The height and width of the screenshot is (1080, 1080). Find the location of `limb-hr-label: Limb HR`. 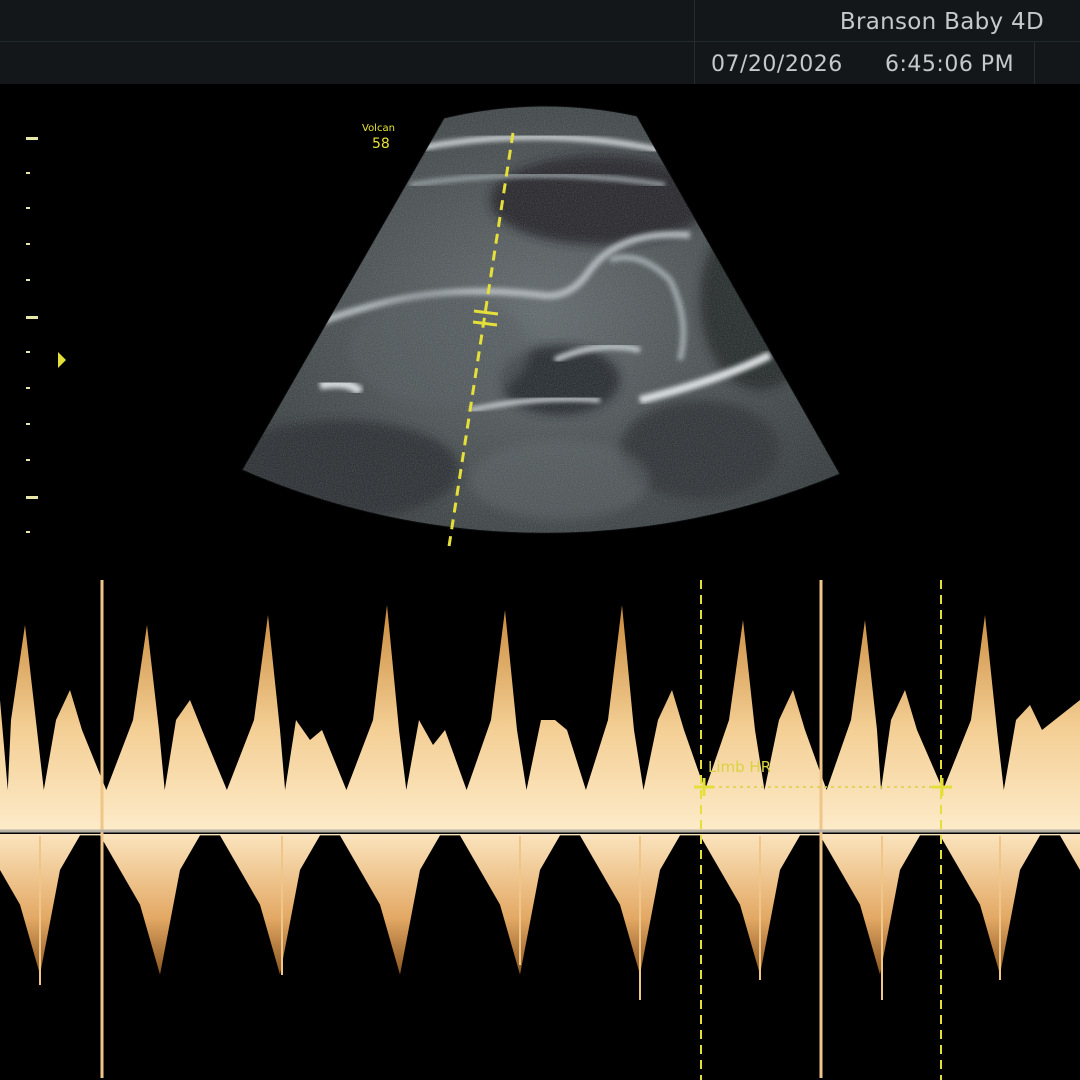

limb-hr-label: Limb HR is located at coordinates (739, 767).